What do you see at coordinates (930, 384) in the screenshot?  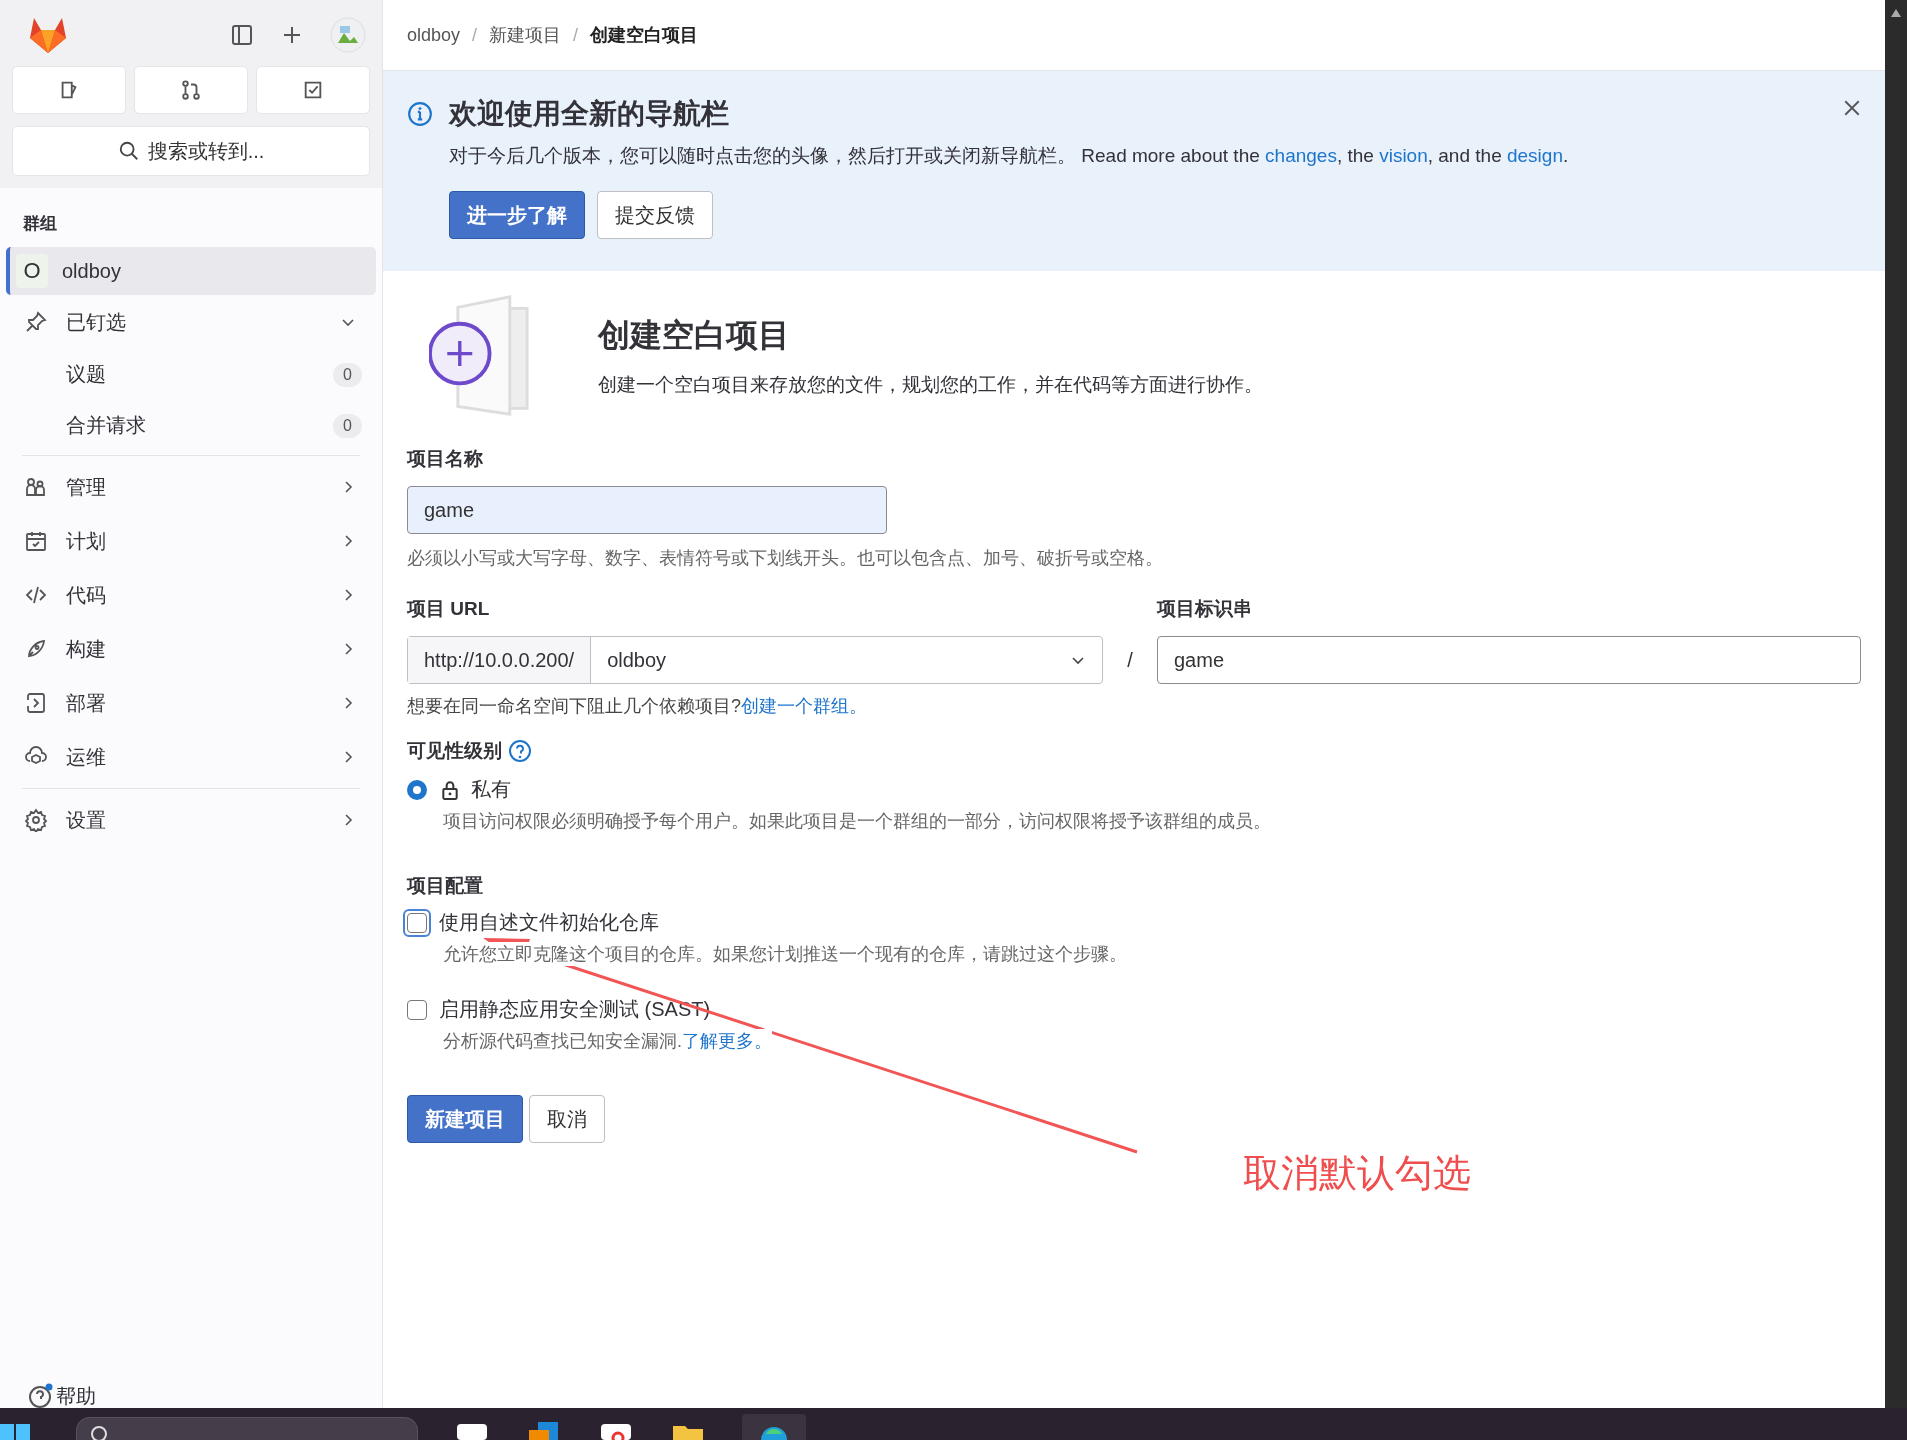 I see `page-description: 创建一个空白项目来存放您的文件，规划您的工作，并在代码等方面进行协作。` at bounding box center [930, 384].